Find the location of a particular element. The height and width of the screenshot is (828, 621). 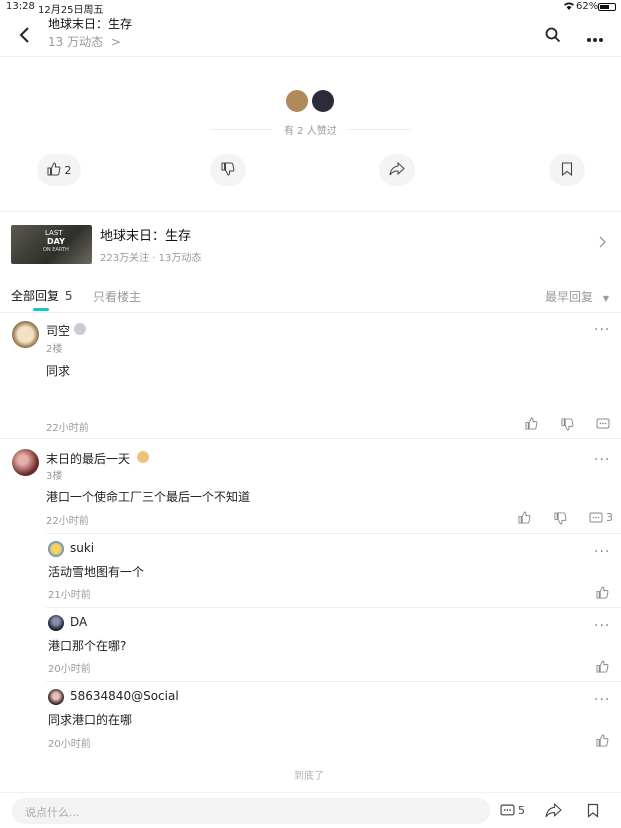

sub-reply-item: DA ··· 港口那个在哪? 20小时前 is located at coordinates (310, 644).